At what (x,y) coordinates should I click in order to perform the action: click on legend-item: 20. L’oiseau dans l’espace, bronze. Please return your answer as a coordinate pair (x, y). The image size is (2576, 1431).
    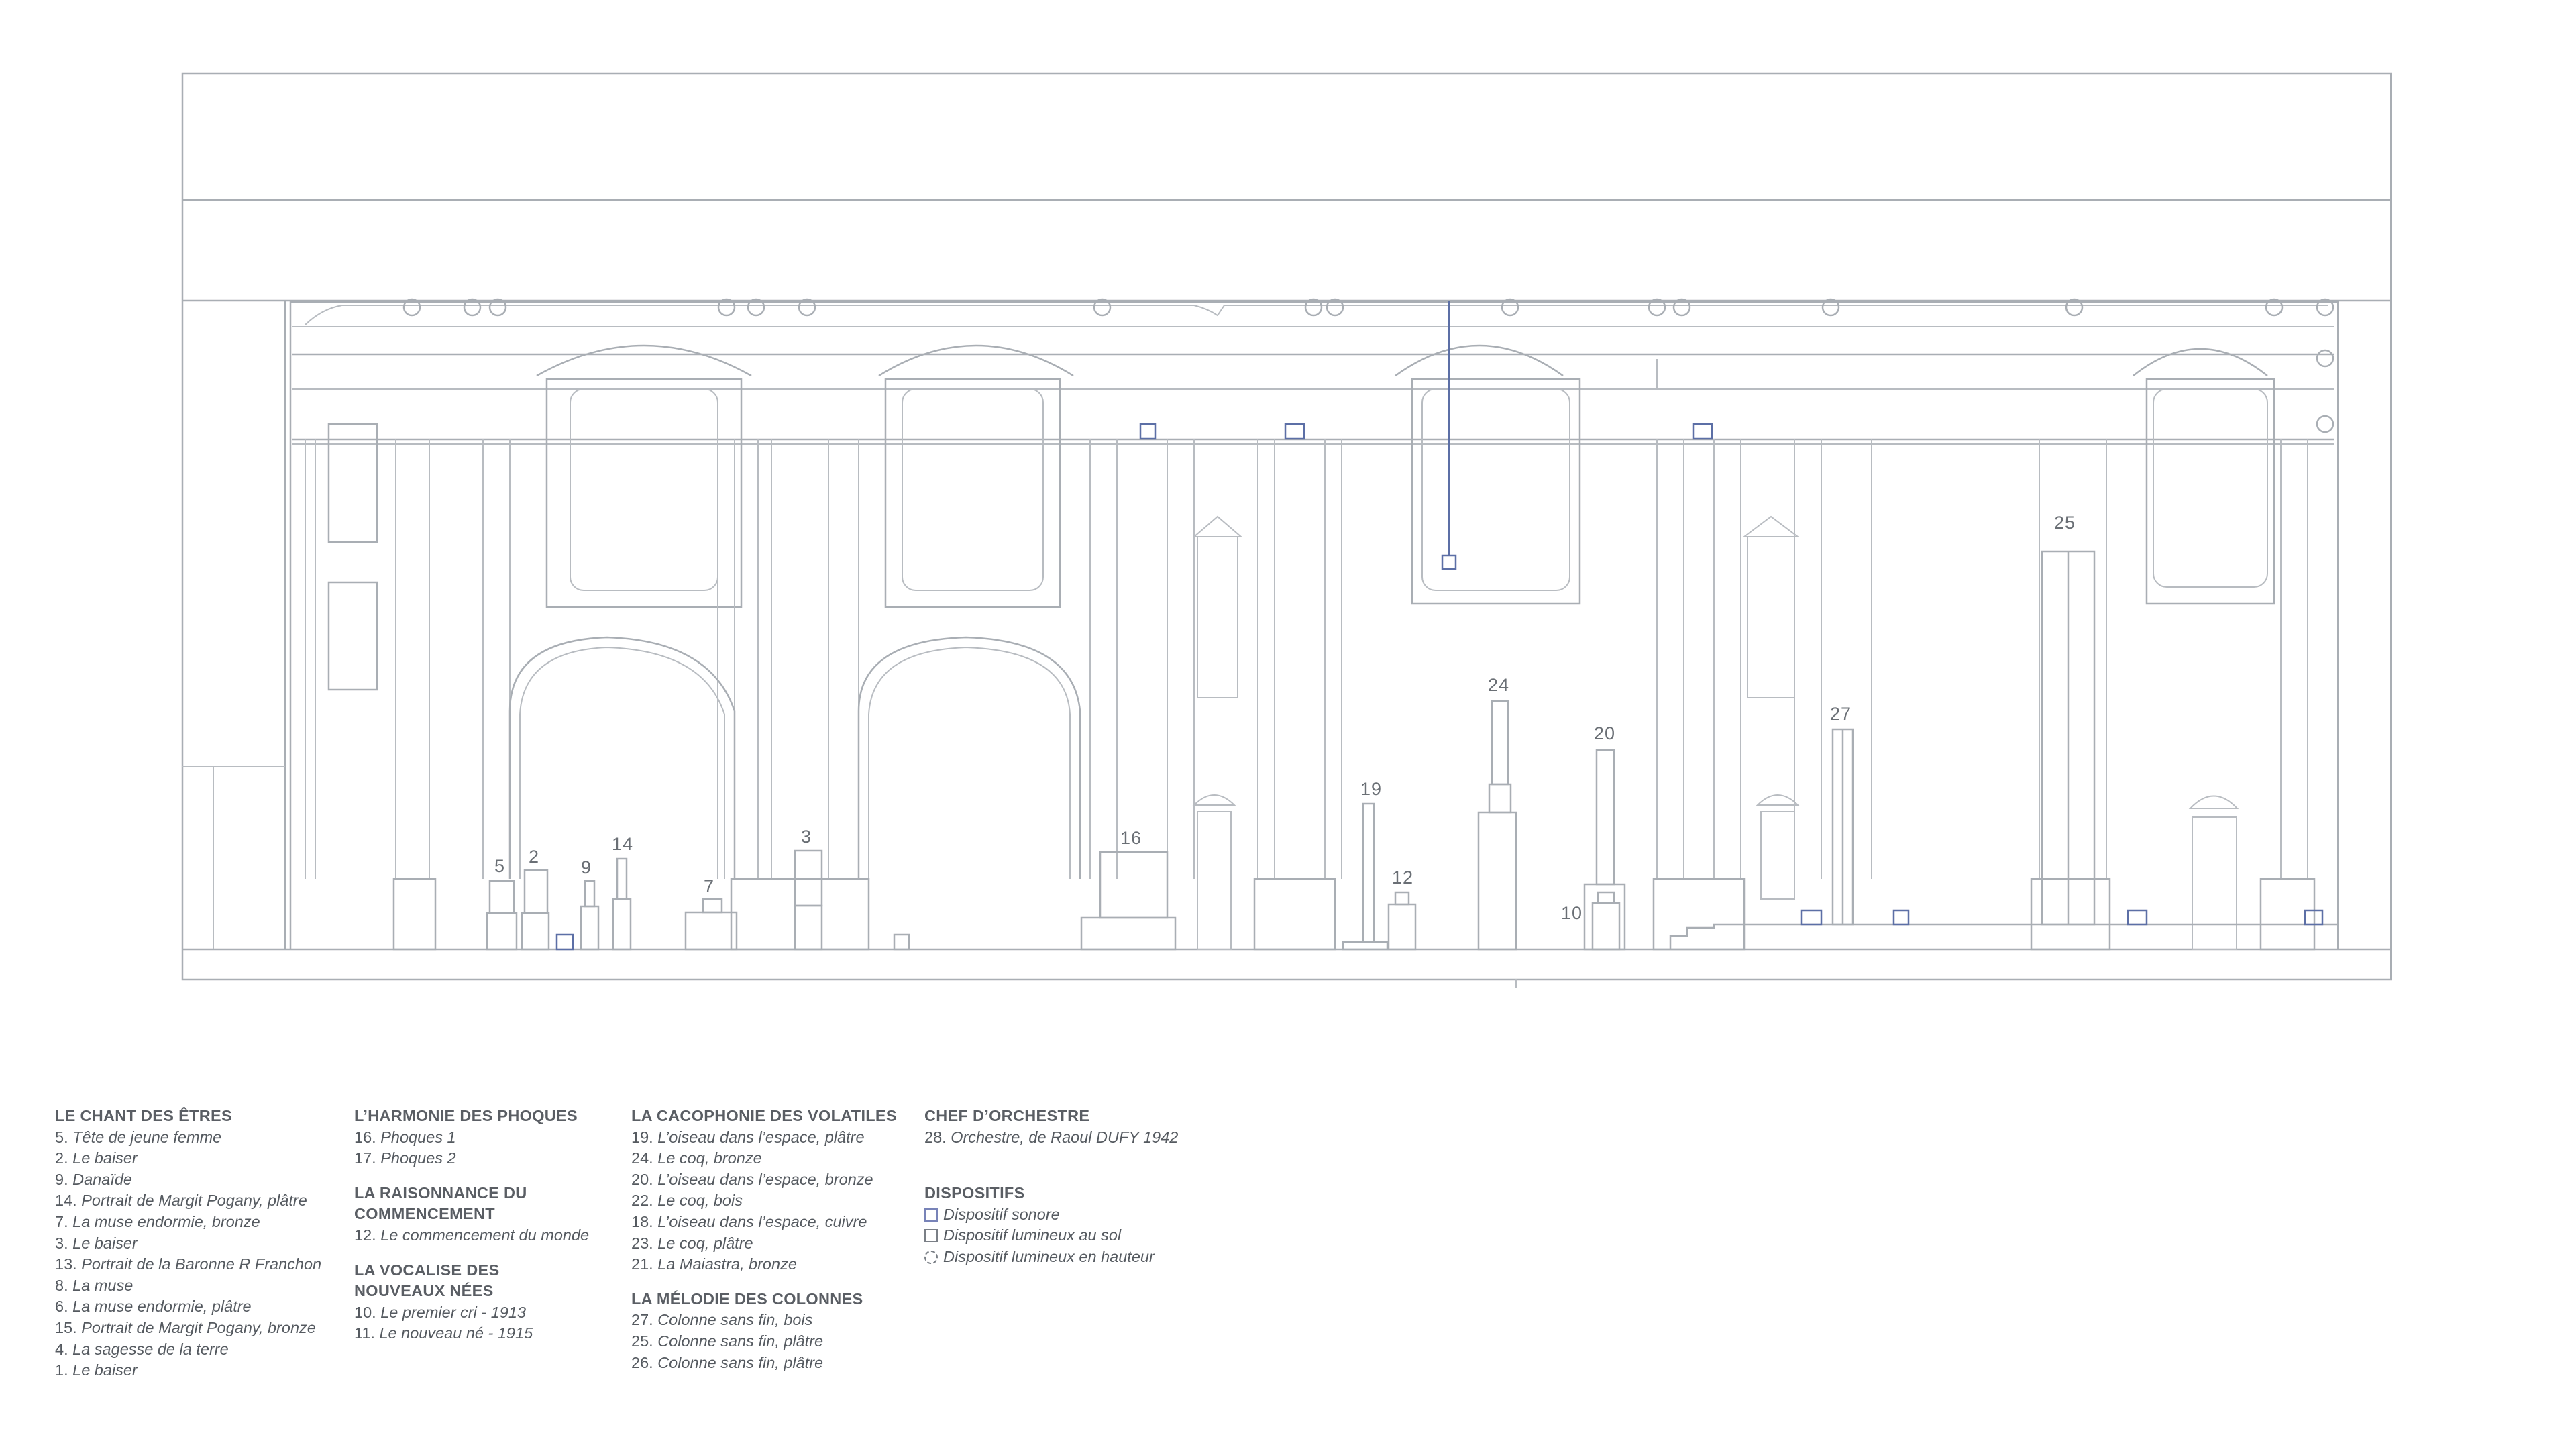
    Looking at the image, I should click on (752, 1179).